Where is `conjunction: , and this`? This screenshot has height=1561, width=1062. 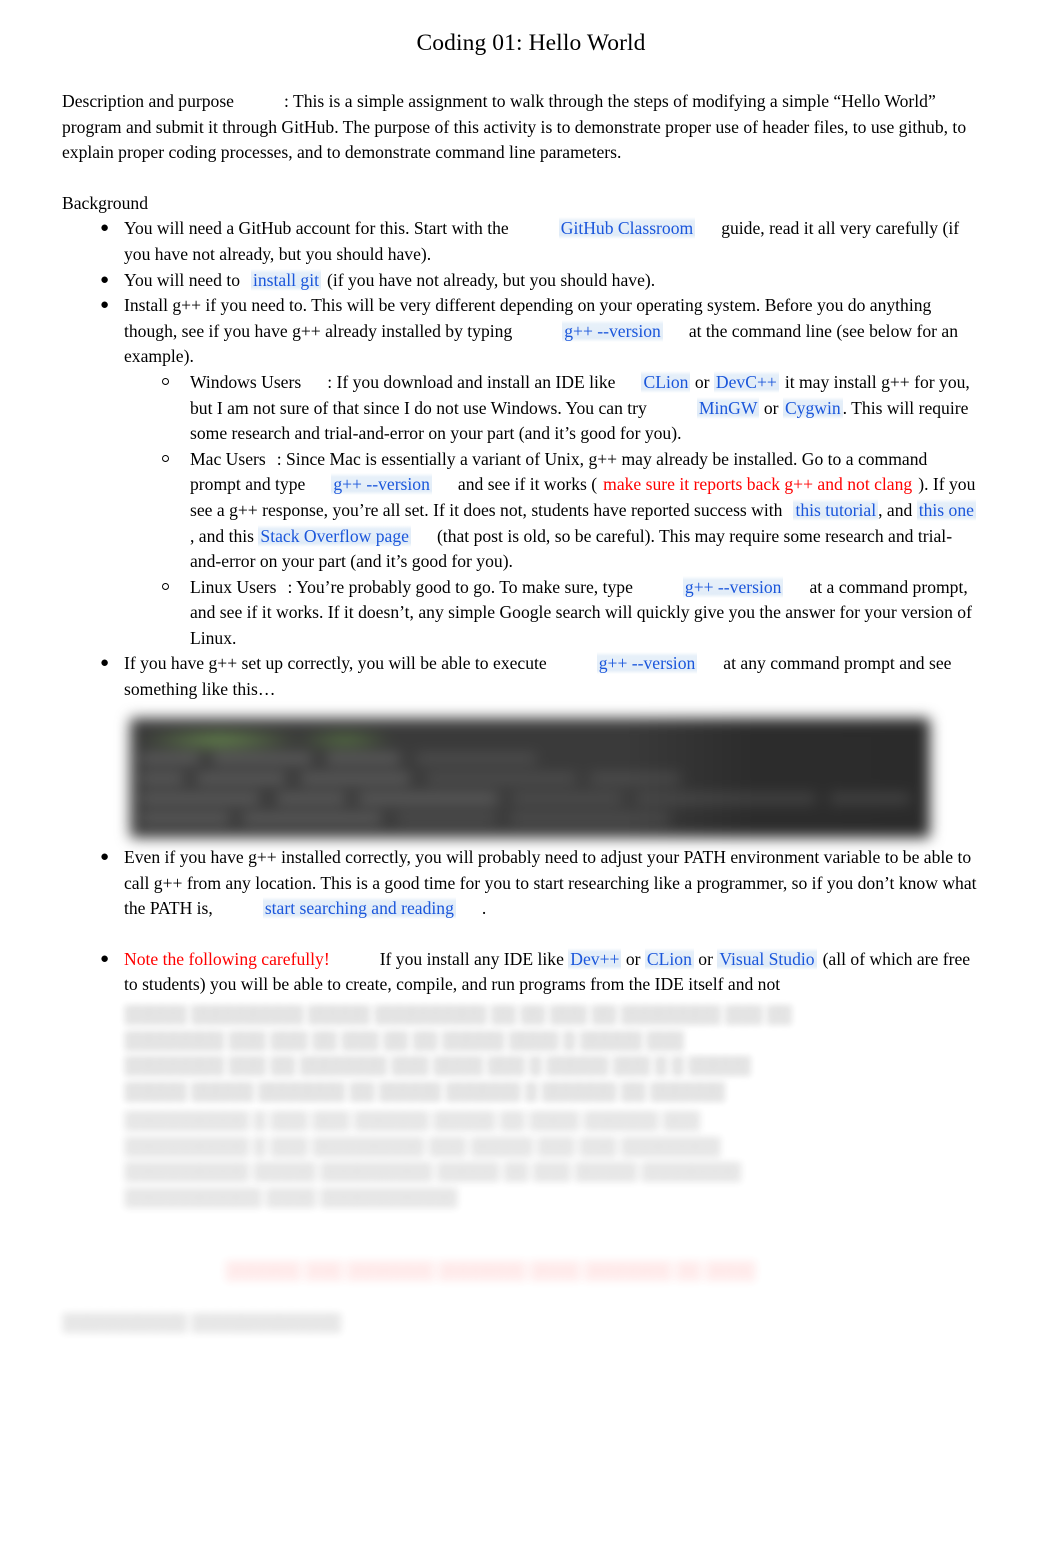
conjunction: , and this is located at coordinates (224, 535).